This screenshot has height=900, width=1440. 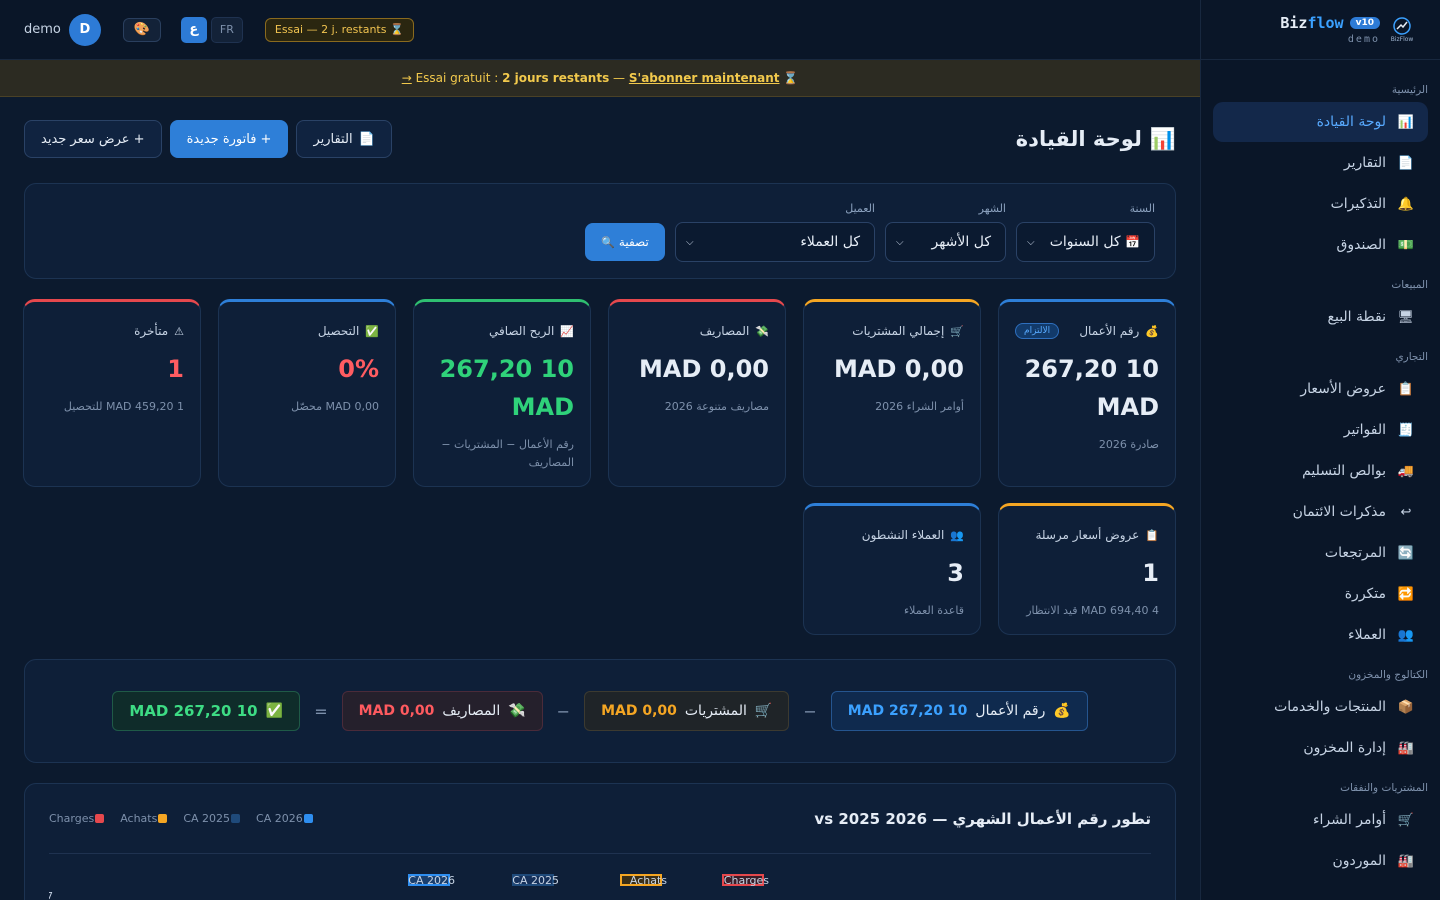 What do you see at coordinates (1320, 122) in the screenshot?
I see `sidebar-item-chart: 📊 لوحة القيادة` at bounding box center [1320, 122].